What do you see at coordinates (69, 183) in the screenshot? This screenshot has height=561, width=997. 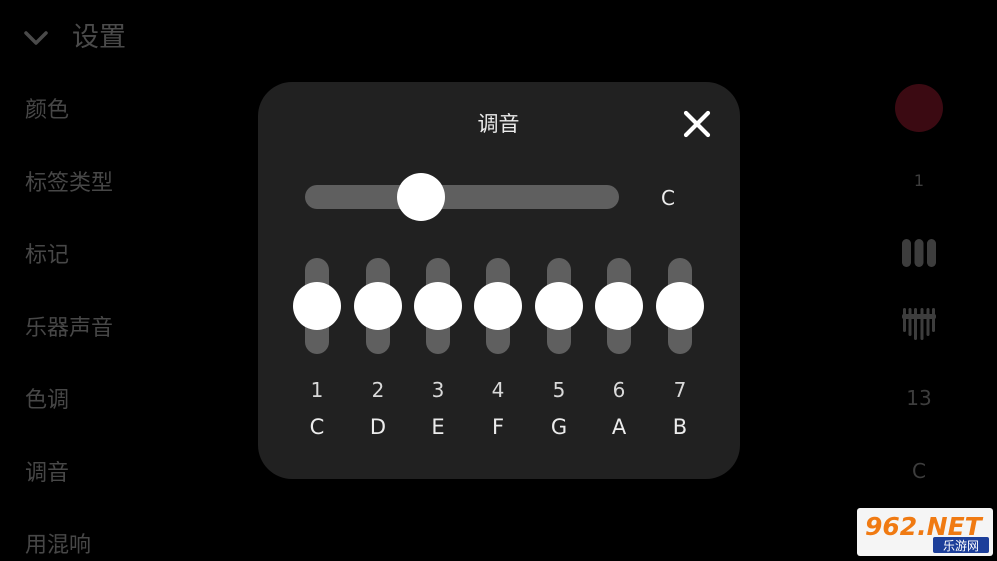 I see `row-label: 标签类型` at bounding box center [69, 183].